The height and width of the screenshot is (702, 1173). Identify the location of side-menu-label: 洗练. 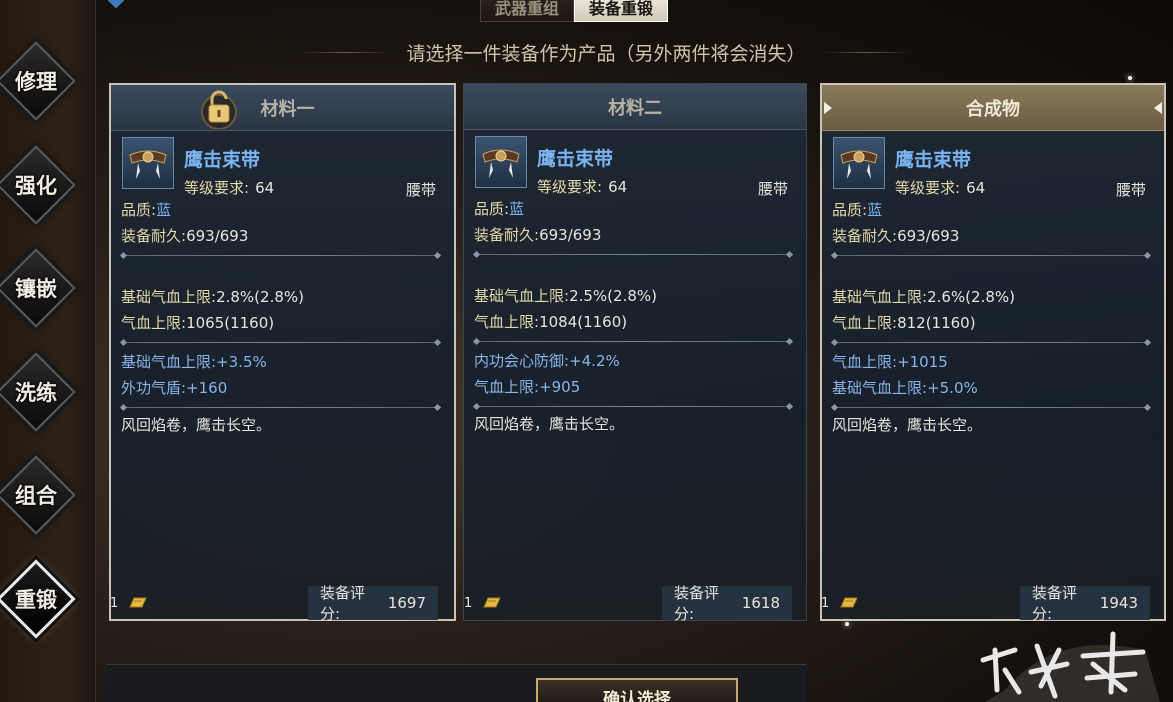
(36, 392).